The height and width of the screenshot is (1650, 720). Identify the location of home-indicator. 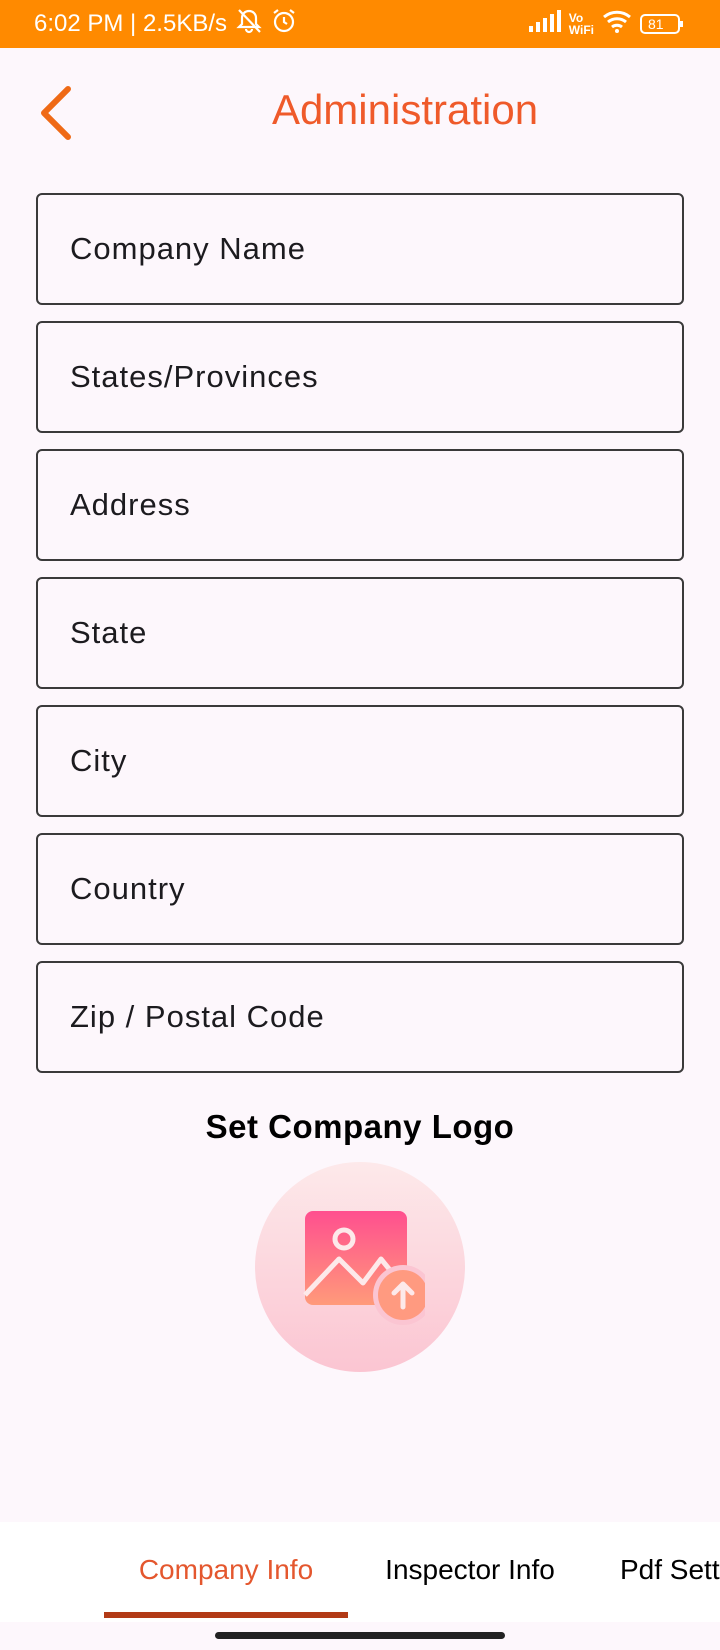
(360, 1635).